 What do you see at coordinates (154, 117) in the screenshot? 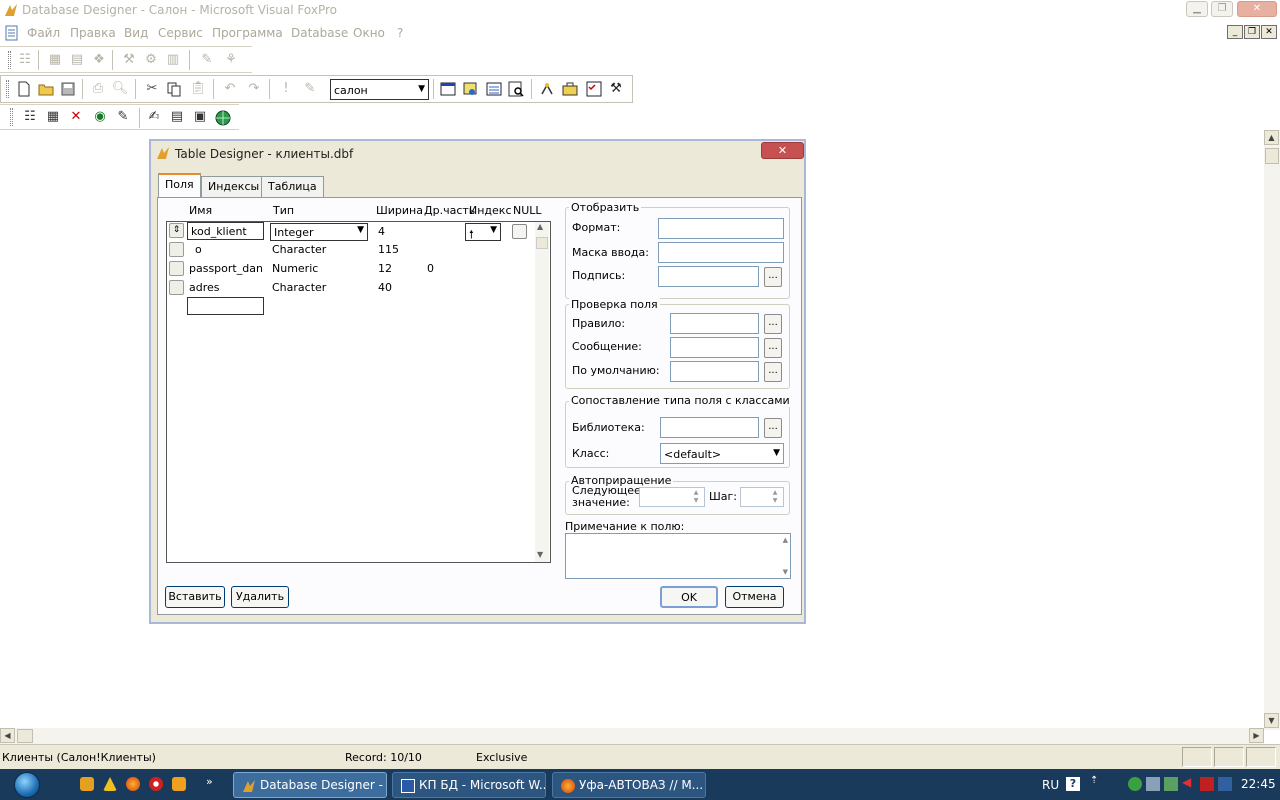
I see `edit-procedures-icon: ✍` at bounding box center [154, 117].